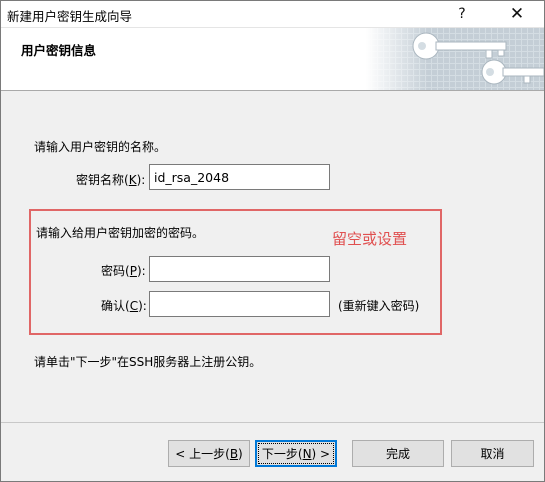  What do you see at coordinates (239, 304) in the screenshot?
I see `confirm-password-input` at bounding box center [239, 304].